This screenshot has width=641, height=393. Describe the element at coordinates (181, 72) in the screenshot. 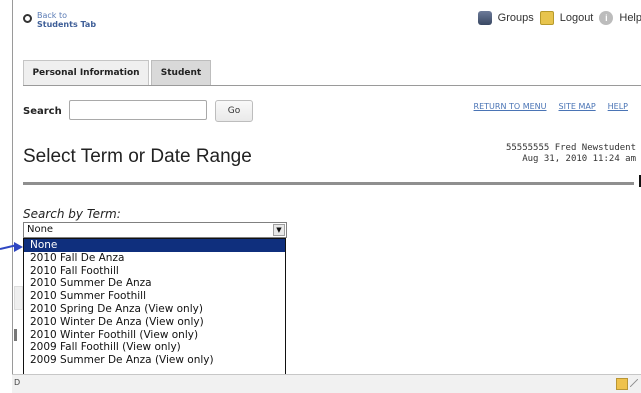

I see `tab-student: Student` at that location.